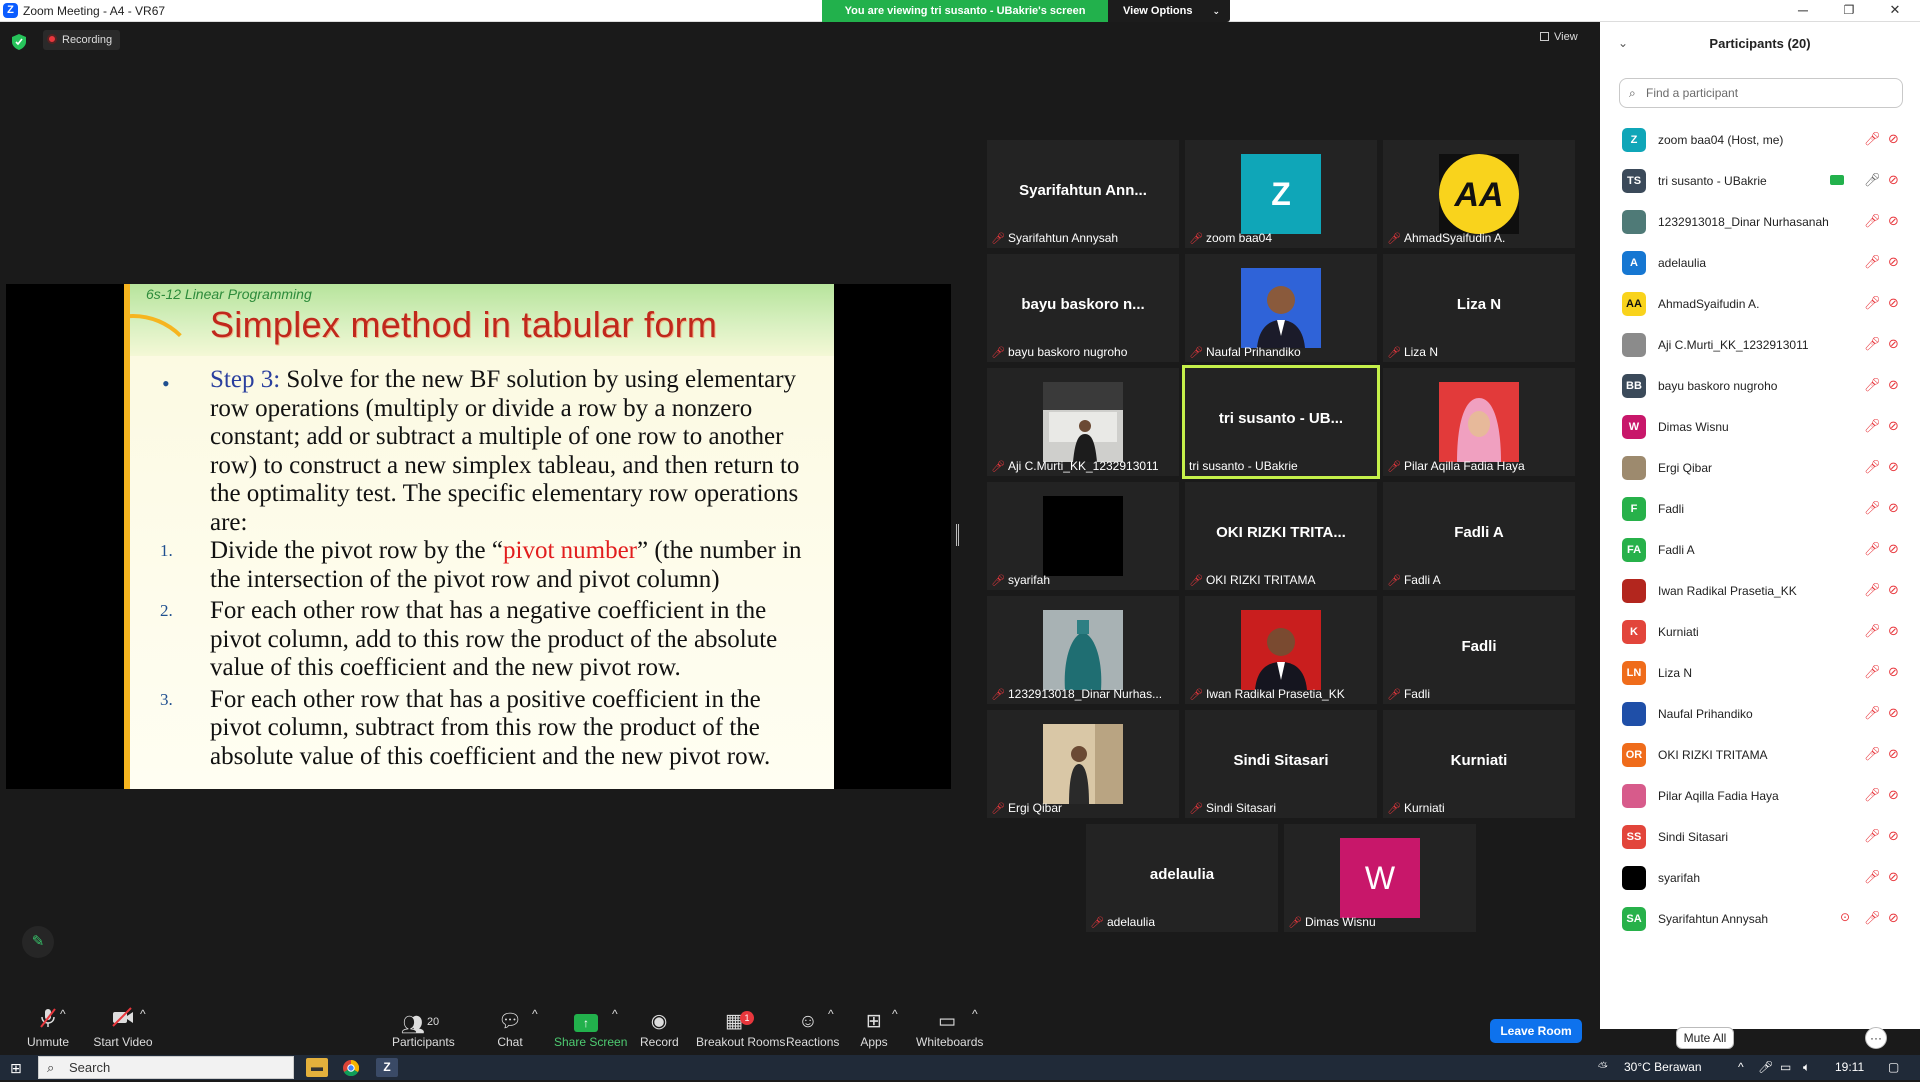 This screenshot has height=1082, width=1920. I want to click on whiteboards-button: ▭ Whiteboards, so click(949, 1031).